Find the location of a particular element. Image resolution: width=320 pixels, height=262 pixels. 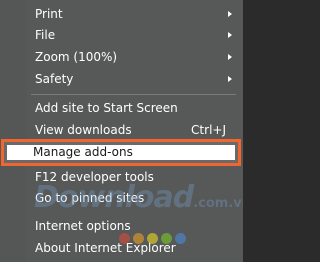

menu-item-label: Print is located at coordinates (49, 14).